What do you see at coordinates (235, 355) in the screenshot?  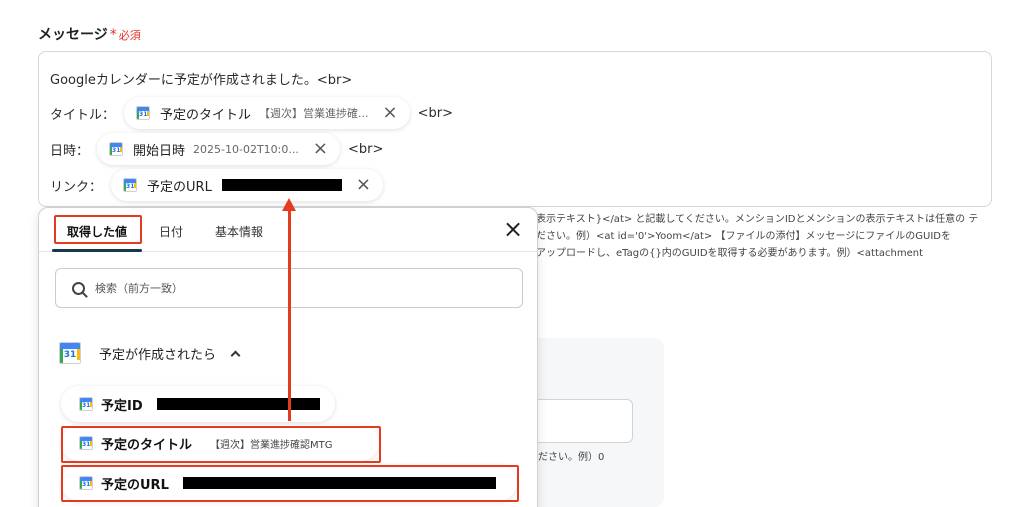 I see `chevron-up-icon` at bounding box center [235, 355].